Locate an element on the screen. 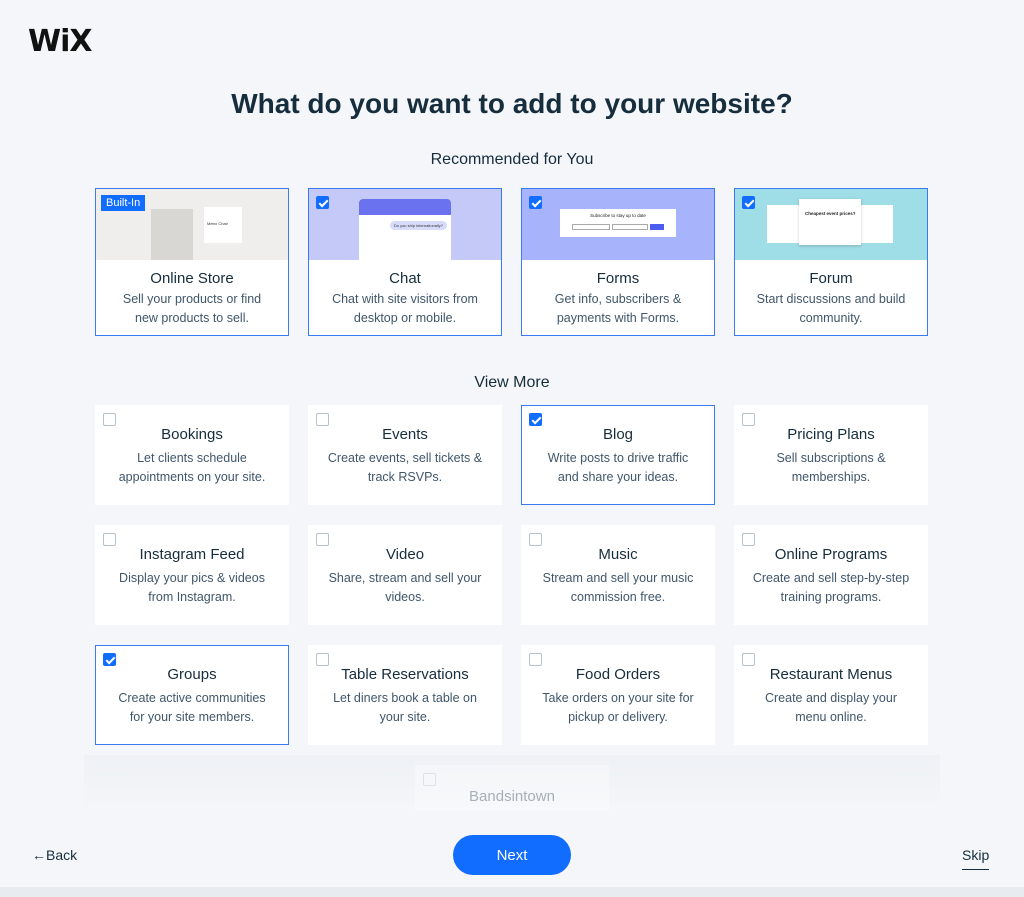 Image resolution: width=1024 pixels, height=897 pixels. music-checkbox is located at coordinates (535, 539).